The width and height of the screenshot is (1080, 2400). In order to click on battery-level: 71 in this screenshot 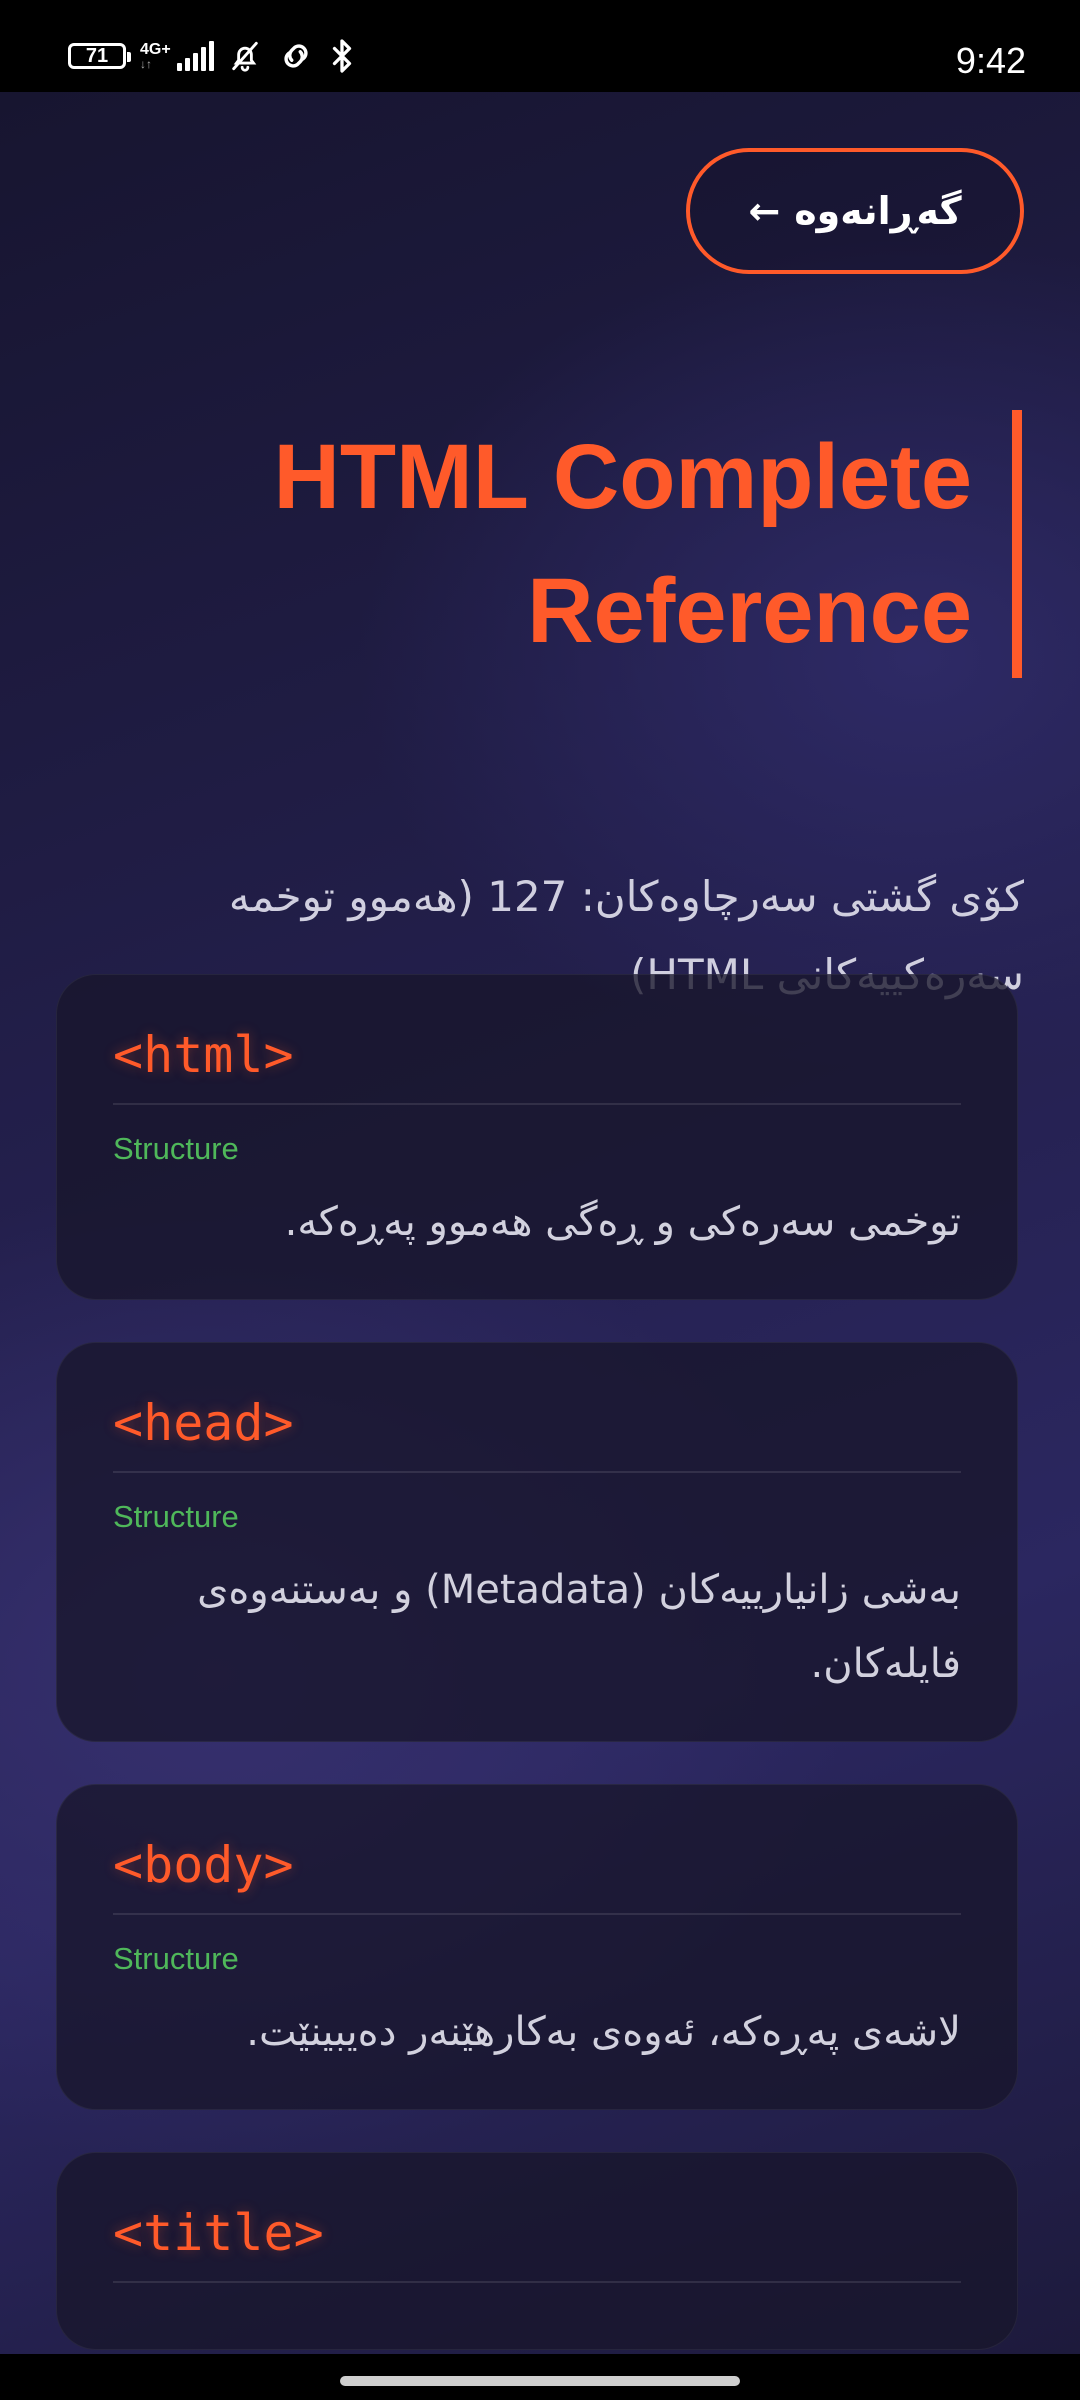, I will do `click(97, 55)`.